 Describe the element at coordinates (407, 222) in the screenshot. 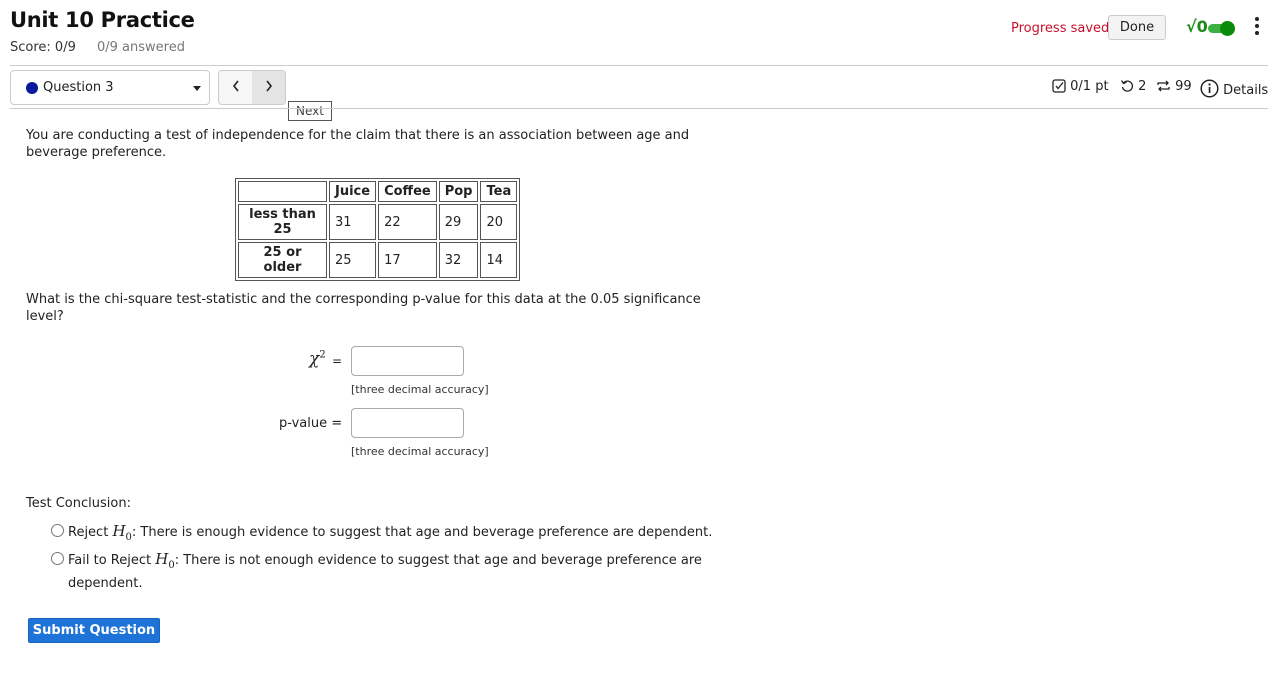

I see `table-cell: 22` at that location.